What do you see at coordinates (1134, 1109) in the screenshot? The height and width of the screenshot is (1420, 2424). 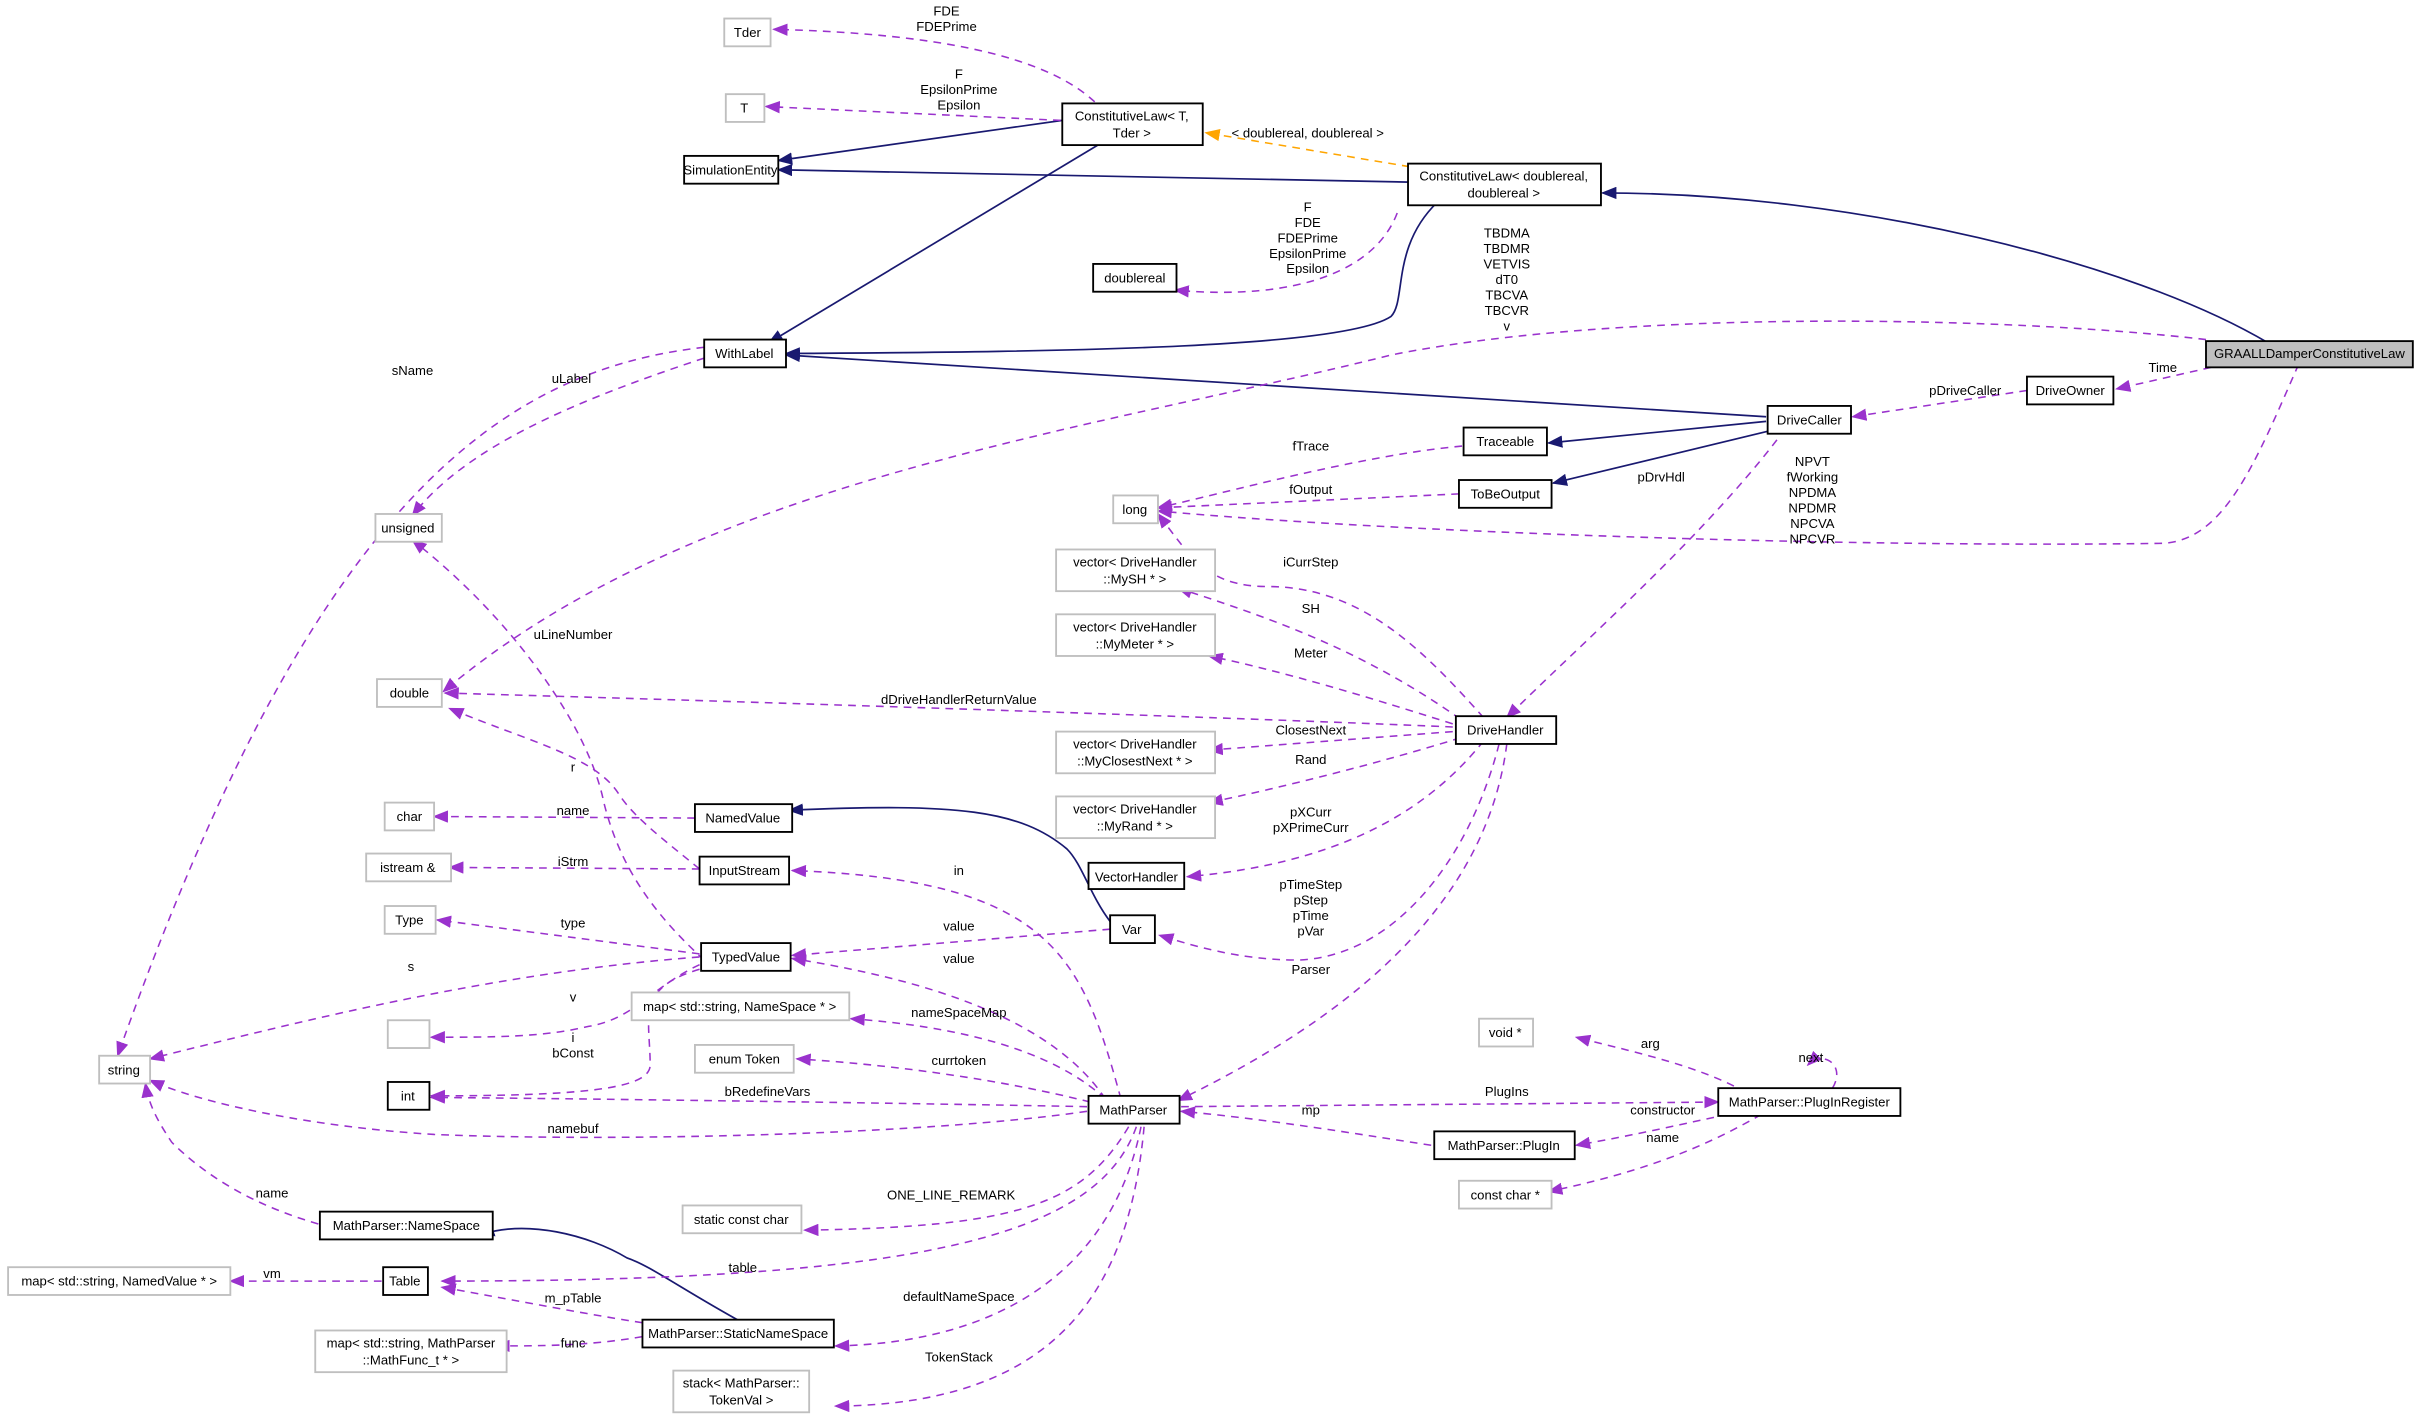 I see `node-math-parser: MathParser` at bounding box center [1134, 1109].